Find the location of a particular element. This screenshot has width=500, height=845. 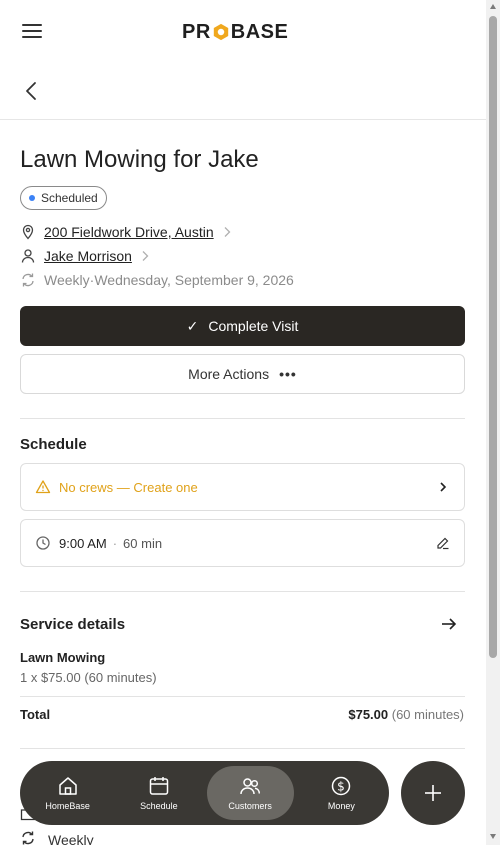

customer-row: Jake Morrison is located at coordinates (85, 256).